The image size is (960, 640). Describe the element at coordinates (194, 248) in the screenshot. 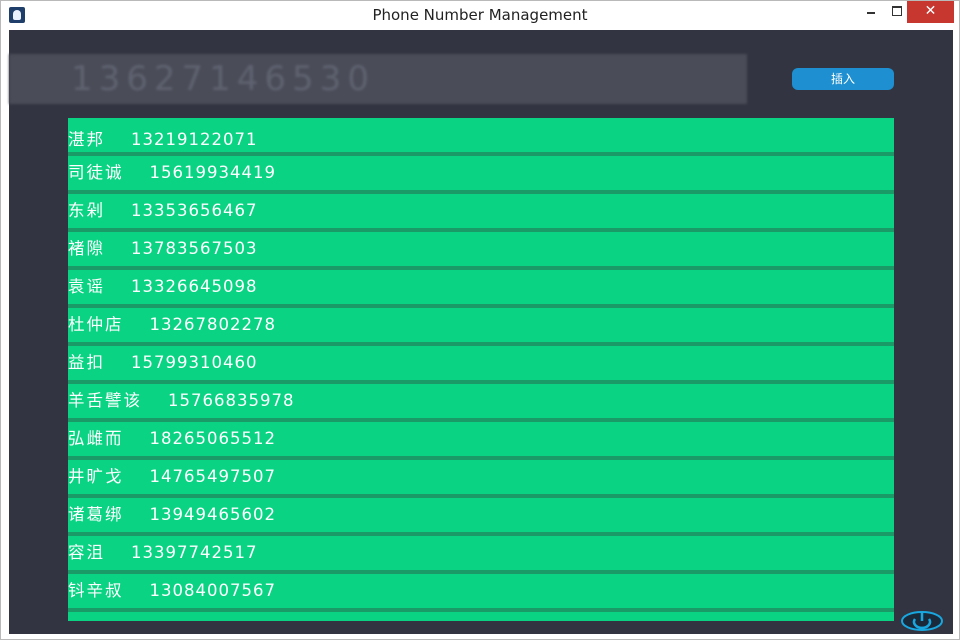

I see `contact-phone: 13783567503` at that location.